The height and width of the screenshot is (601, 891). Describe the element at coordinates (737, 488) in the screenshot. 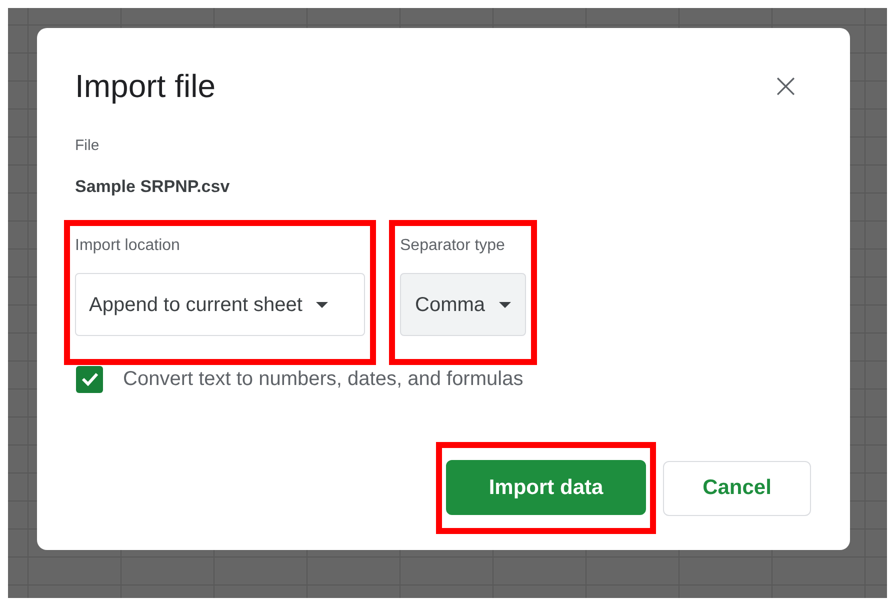

I see `cancel-button: Cancel` at that location.